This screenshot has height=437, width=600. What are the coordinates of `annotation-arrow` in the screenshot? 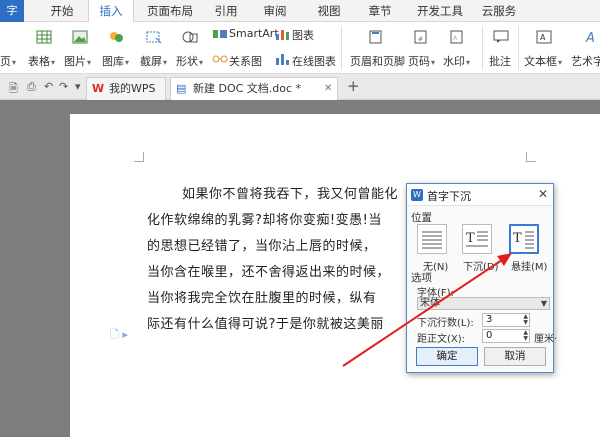 It's located at (427, 310).